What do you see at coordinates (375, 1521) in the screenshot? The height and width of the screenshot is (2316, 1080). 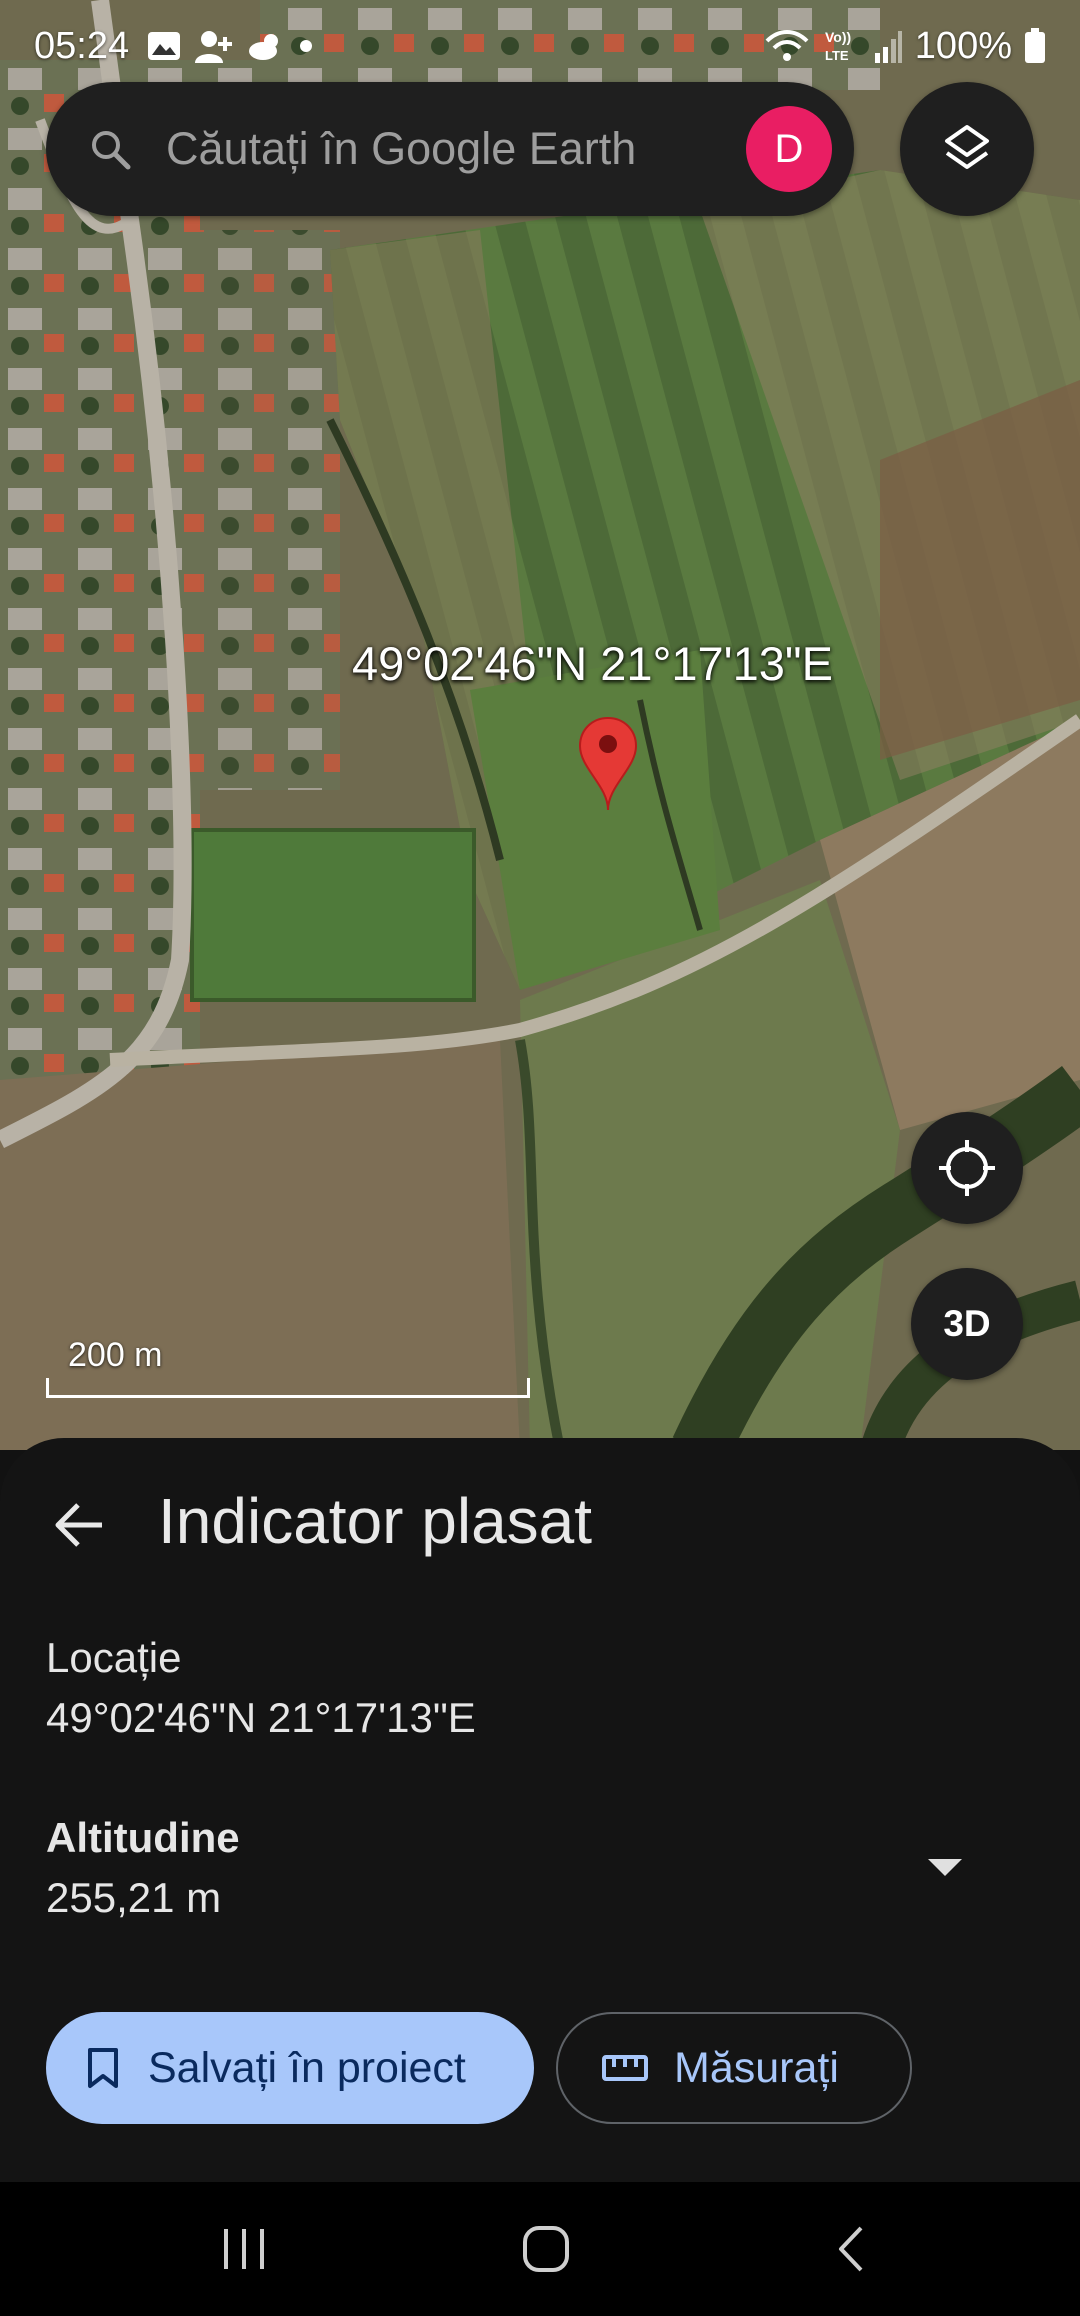 I see `sheet-title: Indicator plasat` at bounding box center [375, 1521].